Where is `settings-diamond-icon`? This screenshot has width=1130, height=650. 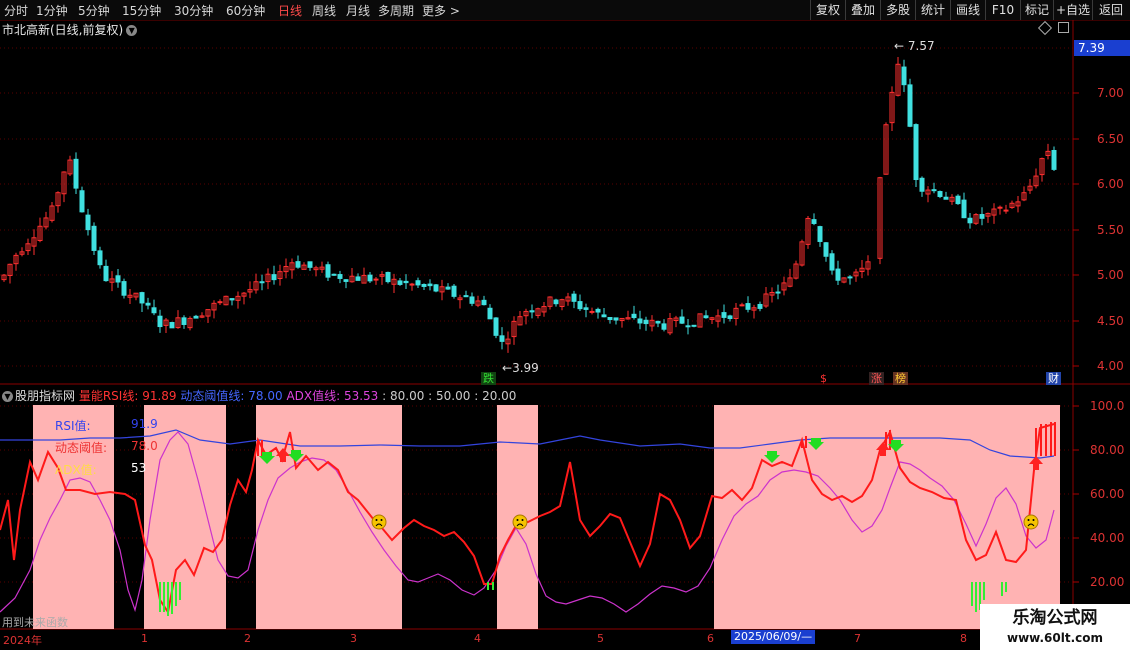
settings-diamond-icon is located at coordinates (1045, 28).